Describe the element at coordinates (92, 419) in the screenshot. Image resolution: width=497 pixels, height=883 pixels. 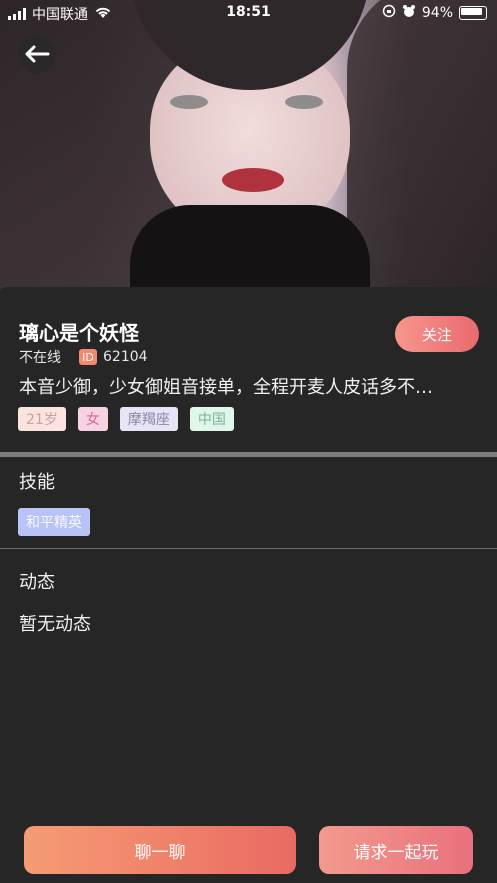
I see `gender-tag: 女` at that location.